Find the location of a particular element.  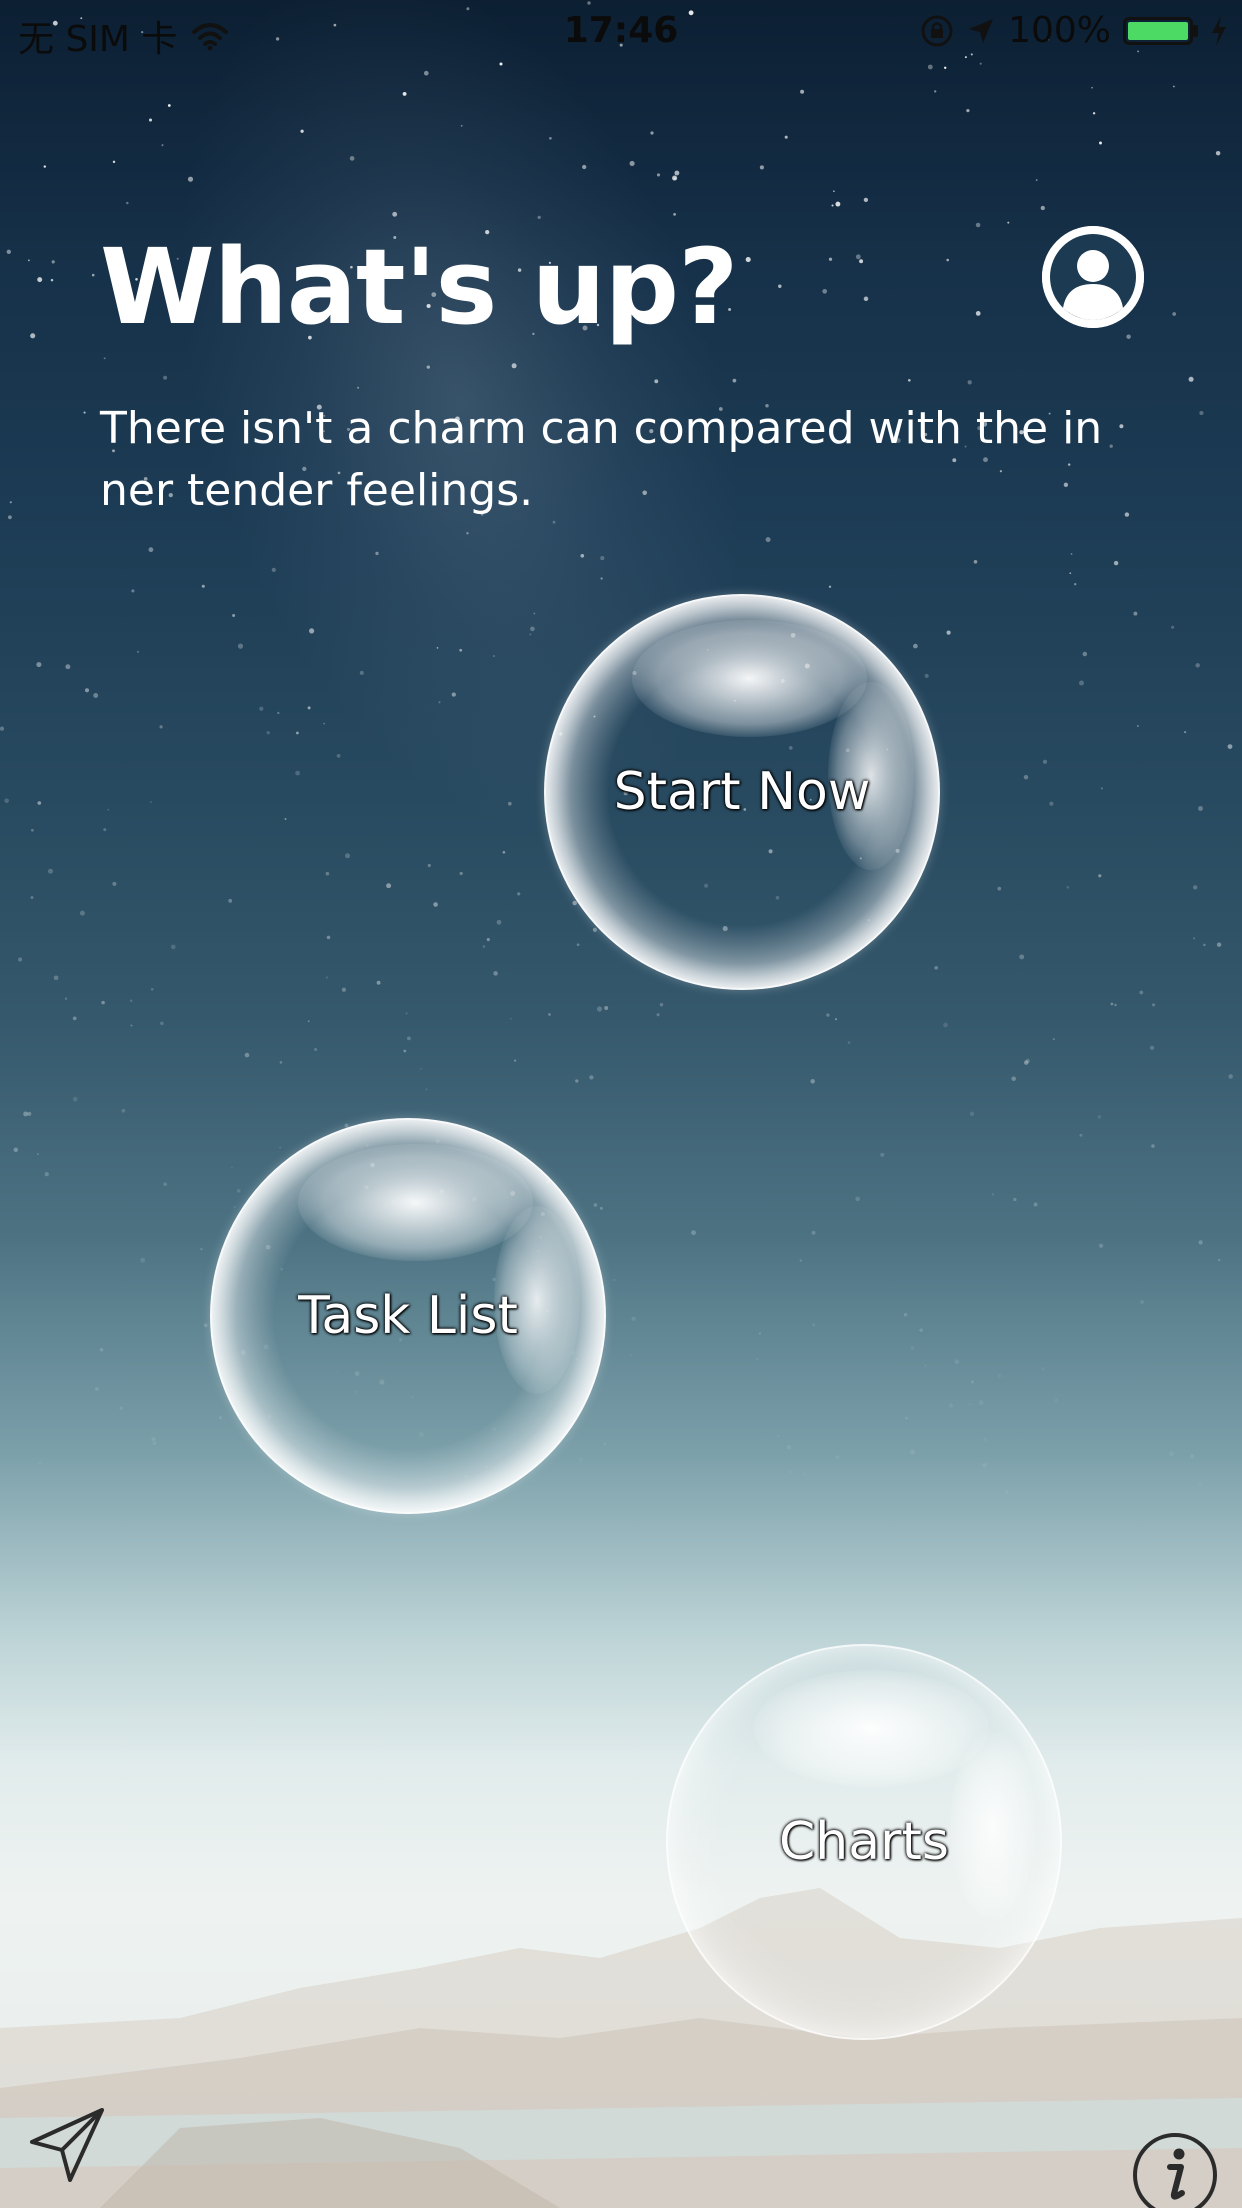

info-icon is located at coordinates (1175, 2170).